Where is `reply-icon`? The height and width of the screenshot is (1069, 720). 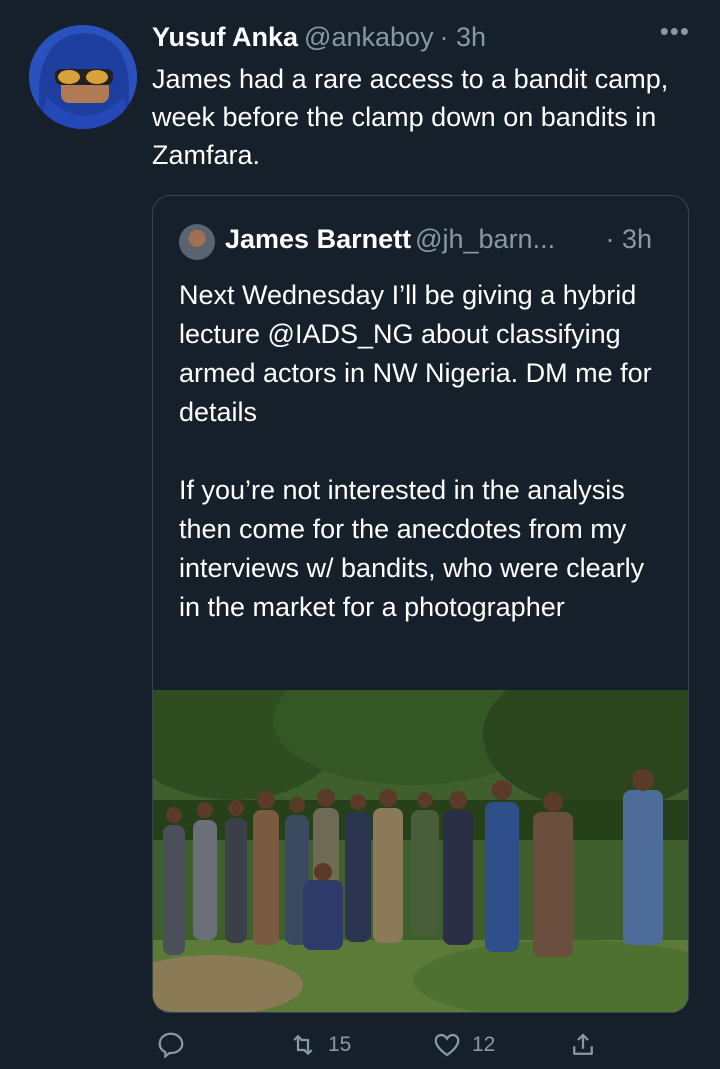 reply-icon is located at coordinates (171, 1045).